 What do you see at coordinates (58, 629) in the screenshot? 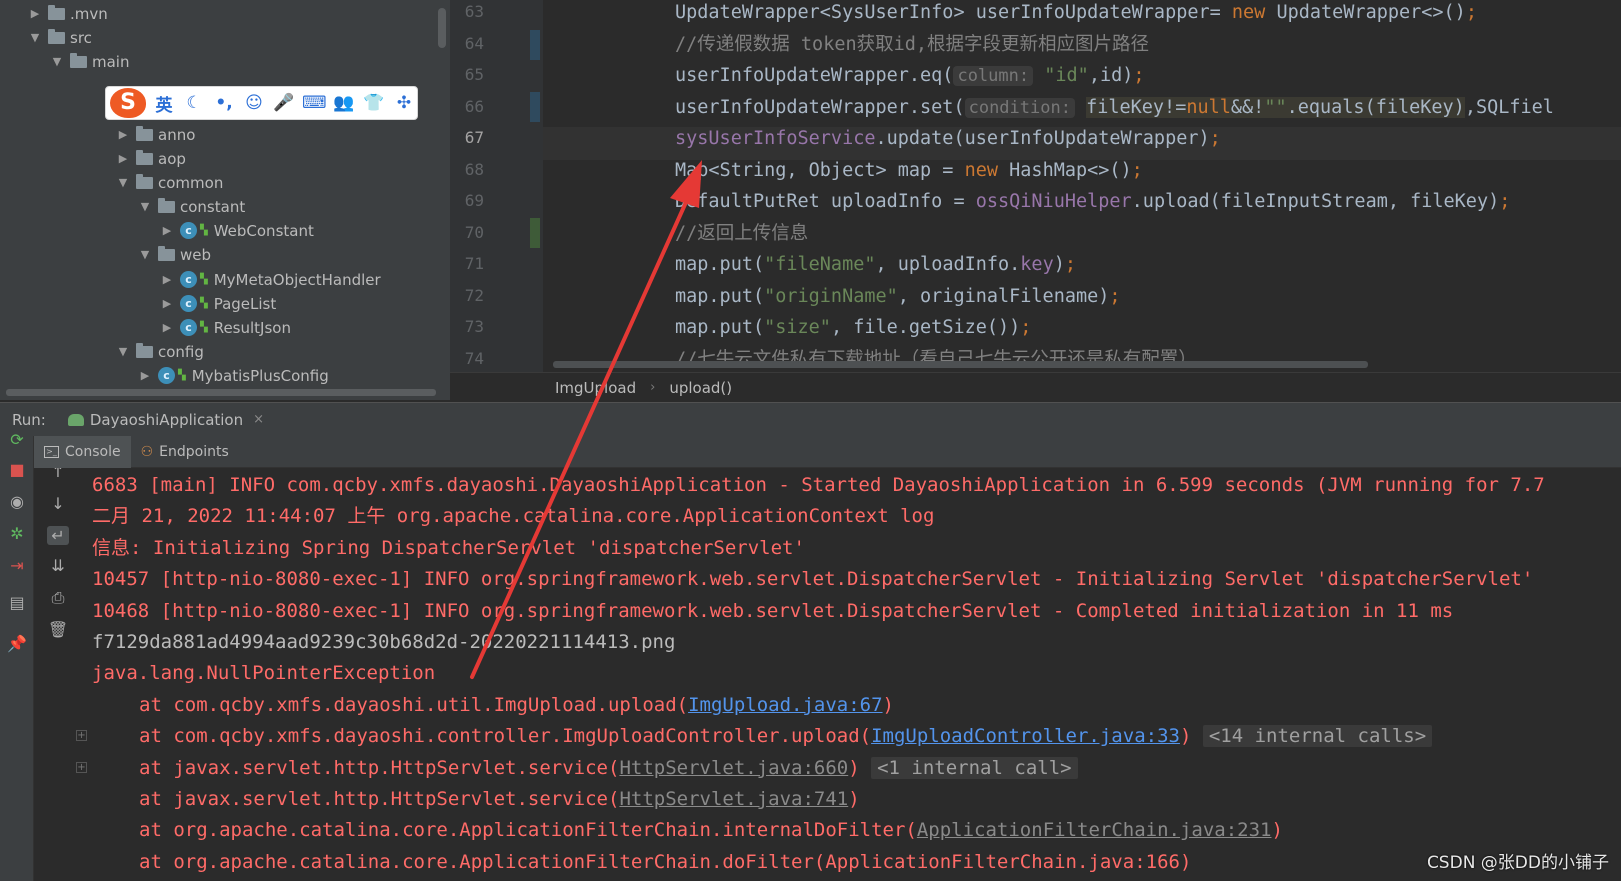
I see `clear-trash-icon: 🗑` at bounding box center [58, 629].